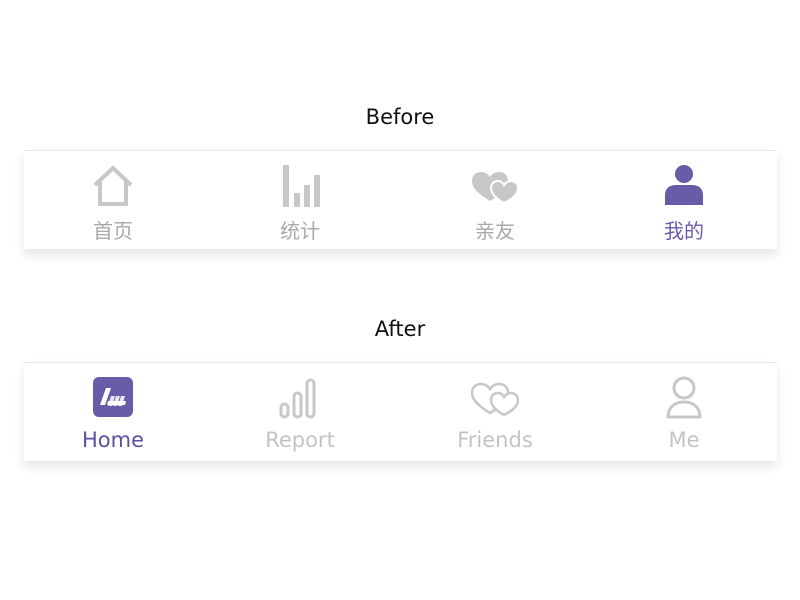 The height and width of the screenshot is (600, 800). I want to click on before-tab-stats-label: 统计, so click(300, 231).